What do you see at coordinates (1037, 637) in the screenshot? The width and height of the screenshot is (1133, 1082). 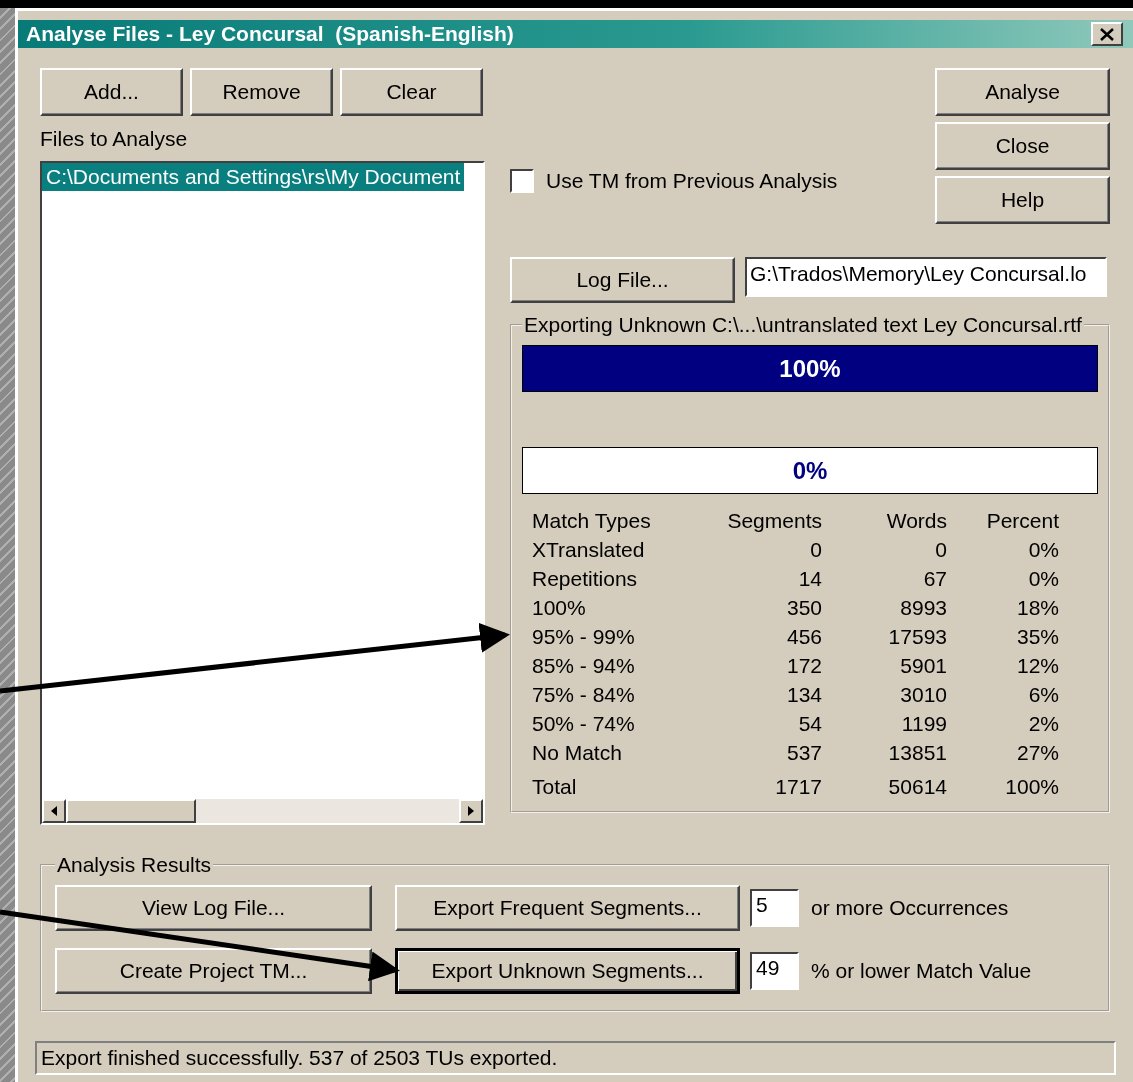 I see `table-cell-text: 35%` at bounding box center [1037, 637].